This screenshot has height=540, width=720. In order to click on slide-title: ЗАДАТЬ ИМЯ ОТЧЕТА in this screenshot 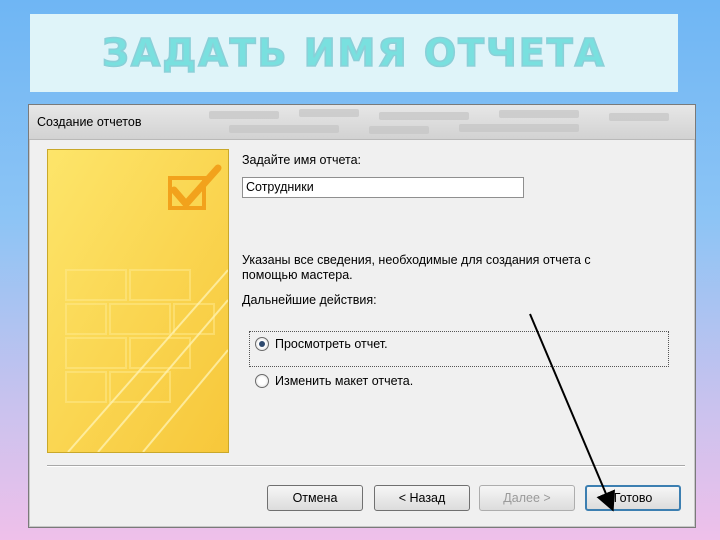, I will do `click(354, 53)`.